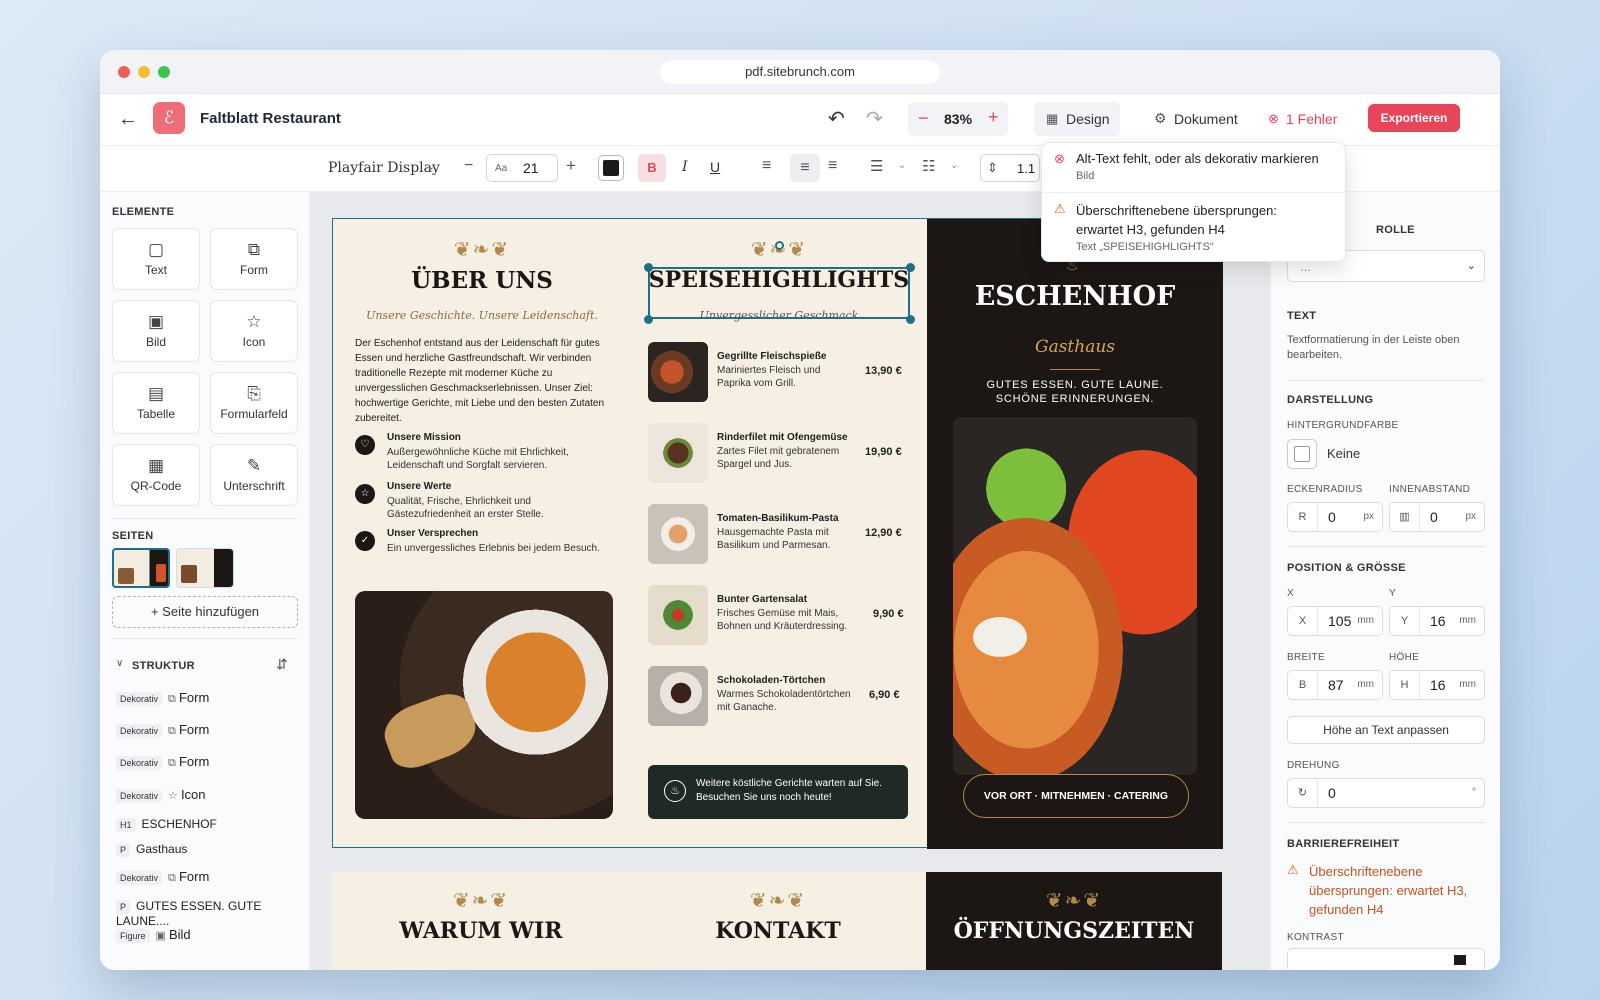  What do you see at coordinates (715, 167) in the screenshot?
I see `underline-button: U` at bounding box center [715, 167].